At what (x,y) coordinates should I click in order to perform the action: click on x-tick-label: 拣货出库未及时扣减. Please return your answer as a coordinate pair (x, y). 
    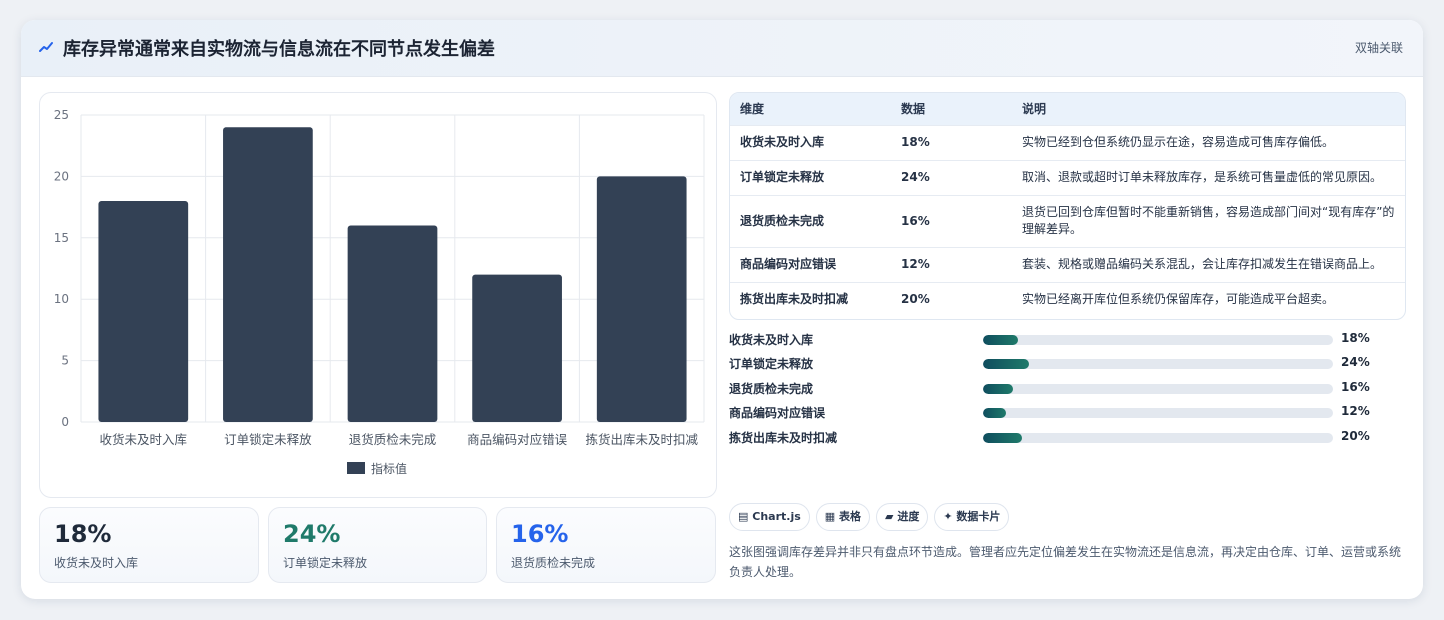
    Looking at the image, I should click on (641, 439).